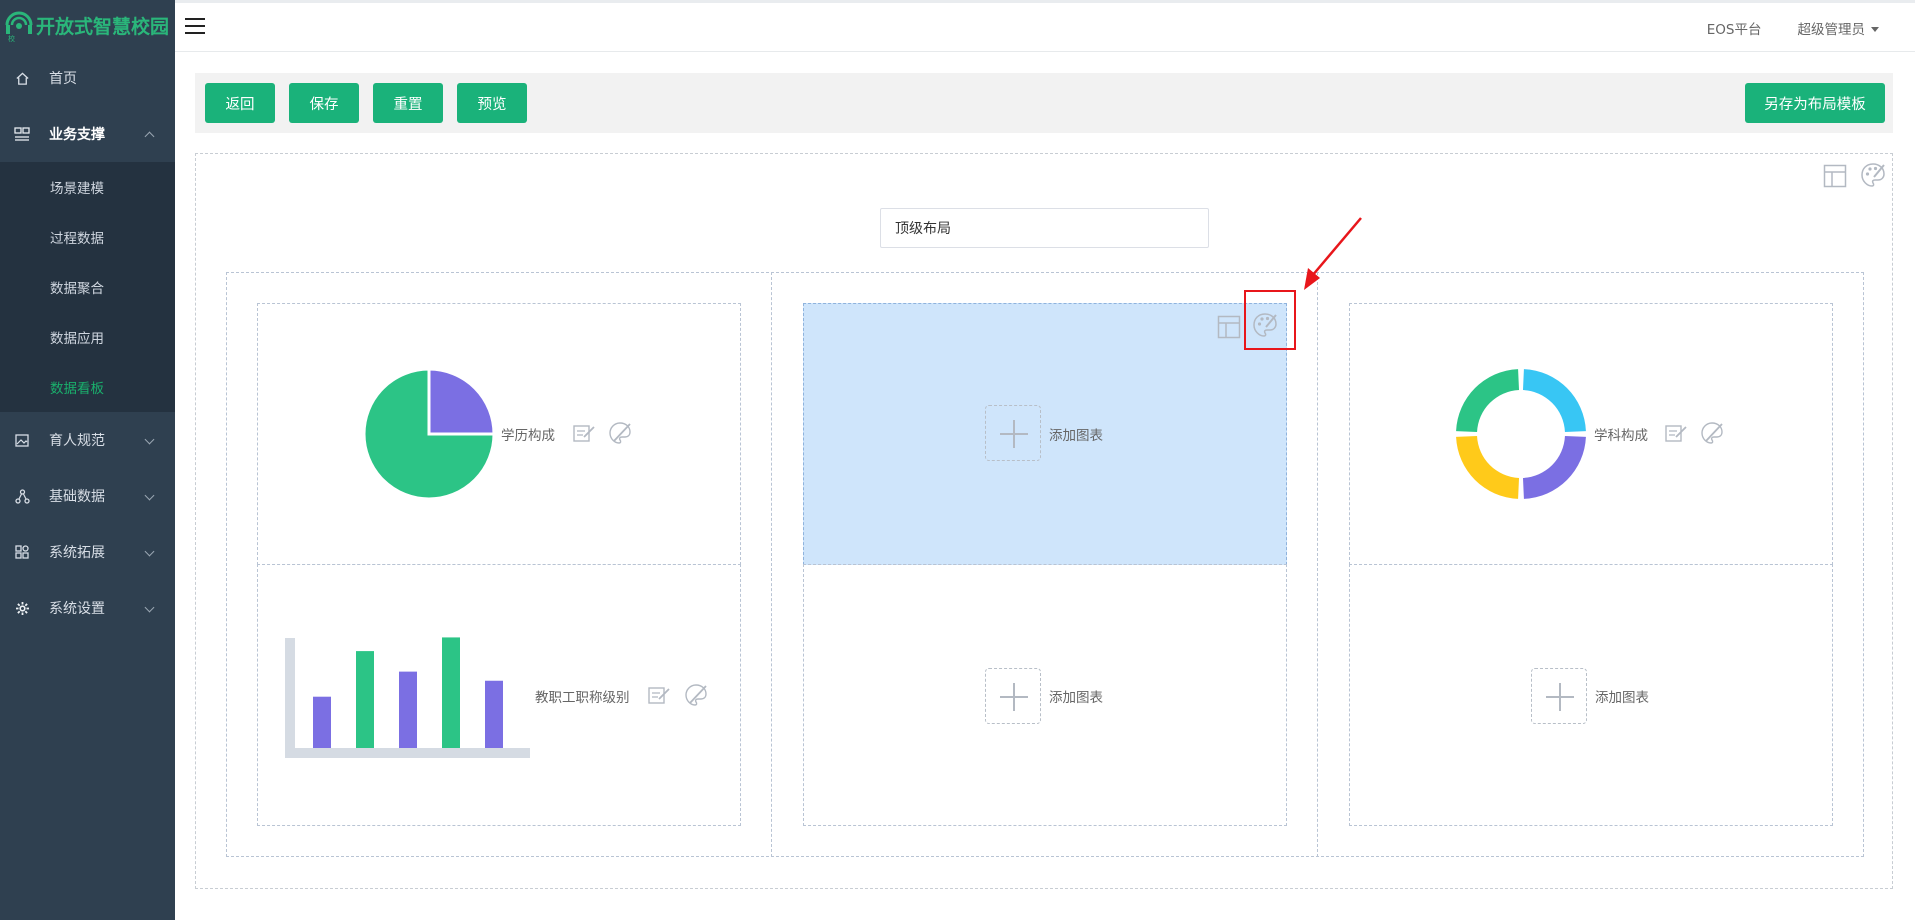 The image size is (1915, 920). What do you see at coordinates (528, 436) in the screenshot?
I see `chart-label-education: 学历构成` at bounding box center [528, 436].